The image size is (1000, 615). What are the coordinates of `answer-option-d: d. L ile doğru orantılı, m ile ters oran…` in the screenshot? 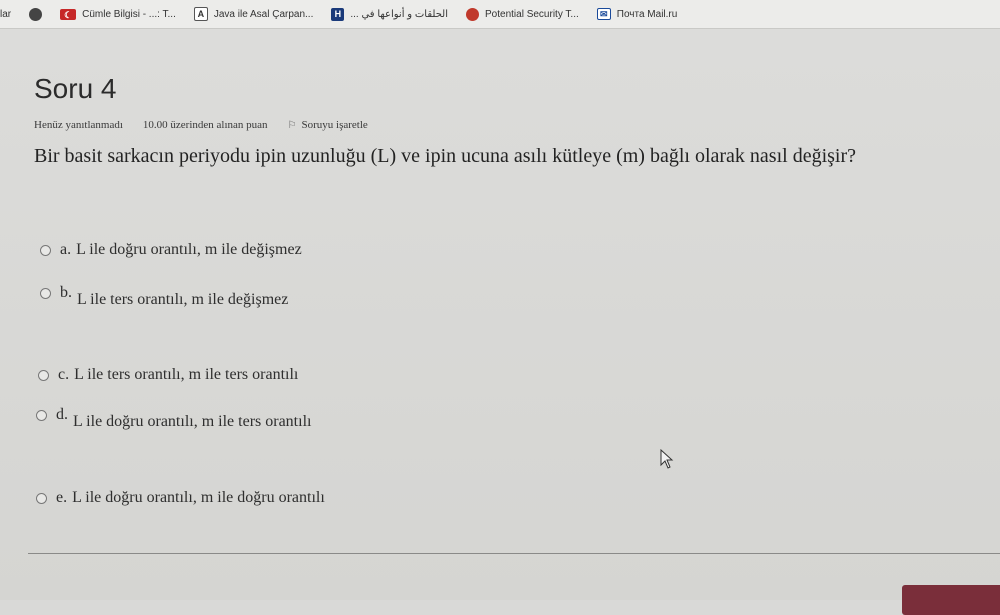 It's located at (173, 418).